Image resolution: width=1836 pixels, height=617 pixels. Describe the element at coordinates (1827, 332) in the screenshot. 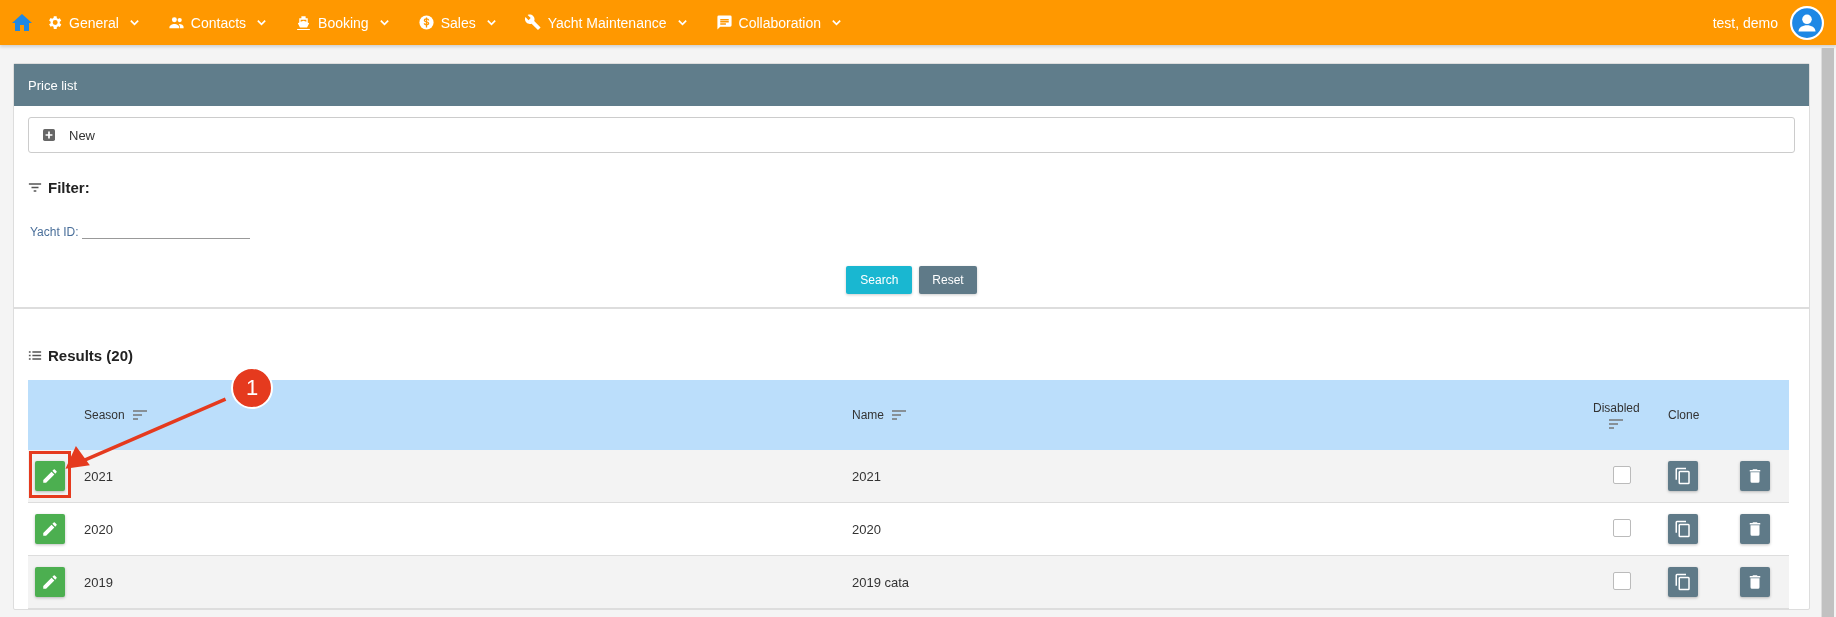

I see `scrollbar` at that location.